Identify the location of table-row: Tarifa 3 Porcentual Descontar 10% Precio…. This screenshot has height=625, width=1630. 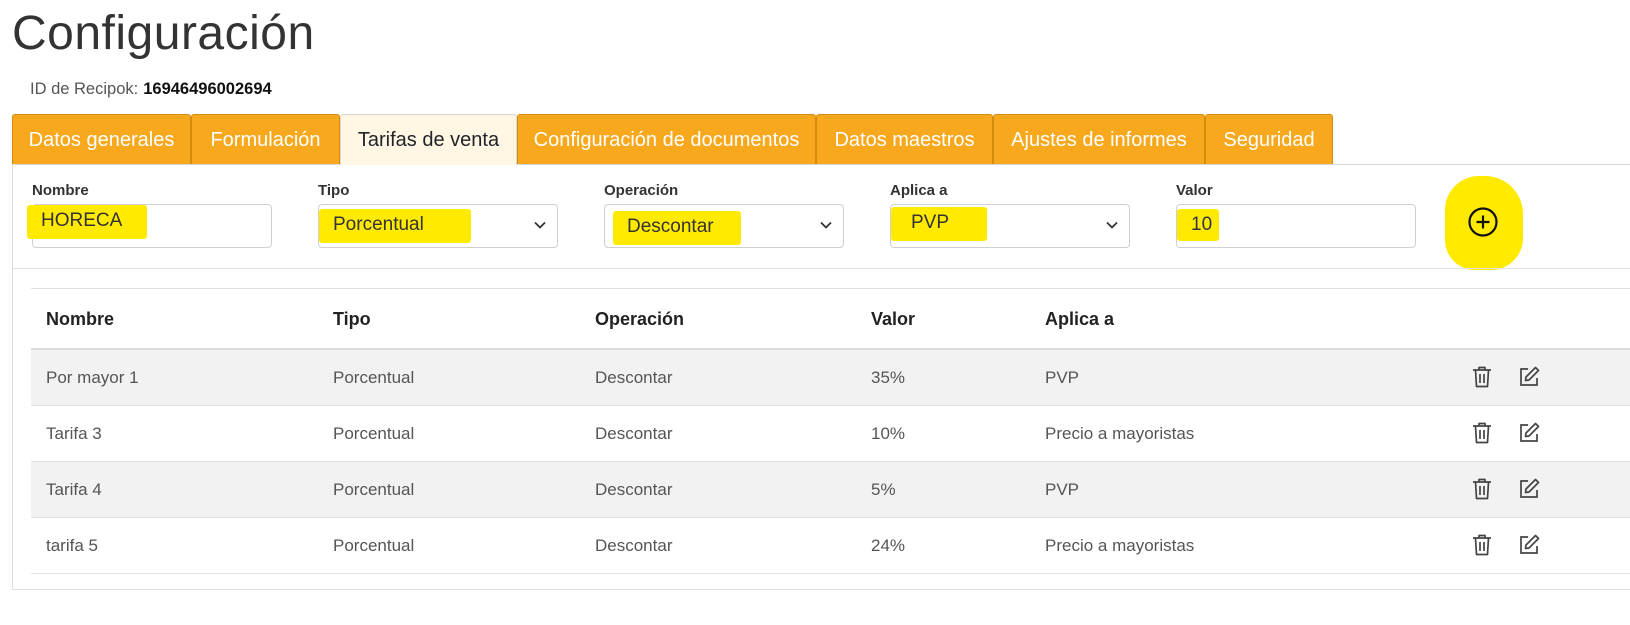
(830, 434).